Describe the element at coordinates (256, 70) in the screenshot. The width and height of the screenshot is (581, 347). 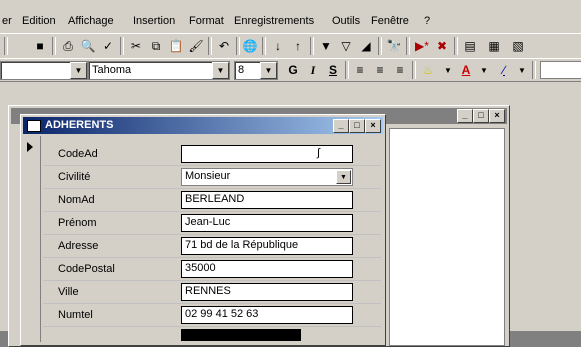
I see `font-size-combo: 8 ▼` at that location.